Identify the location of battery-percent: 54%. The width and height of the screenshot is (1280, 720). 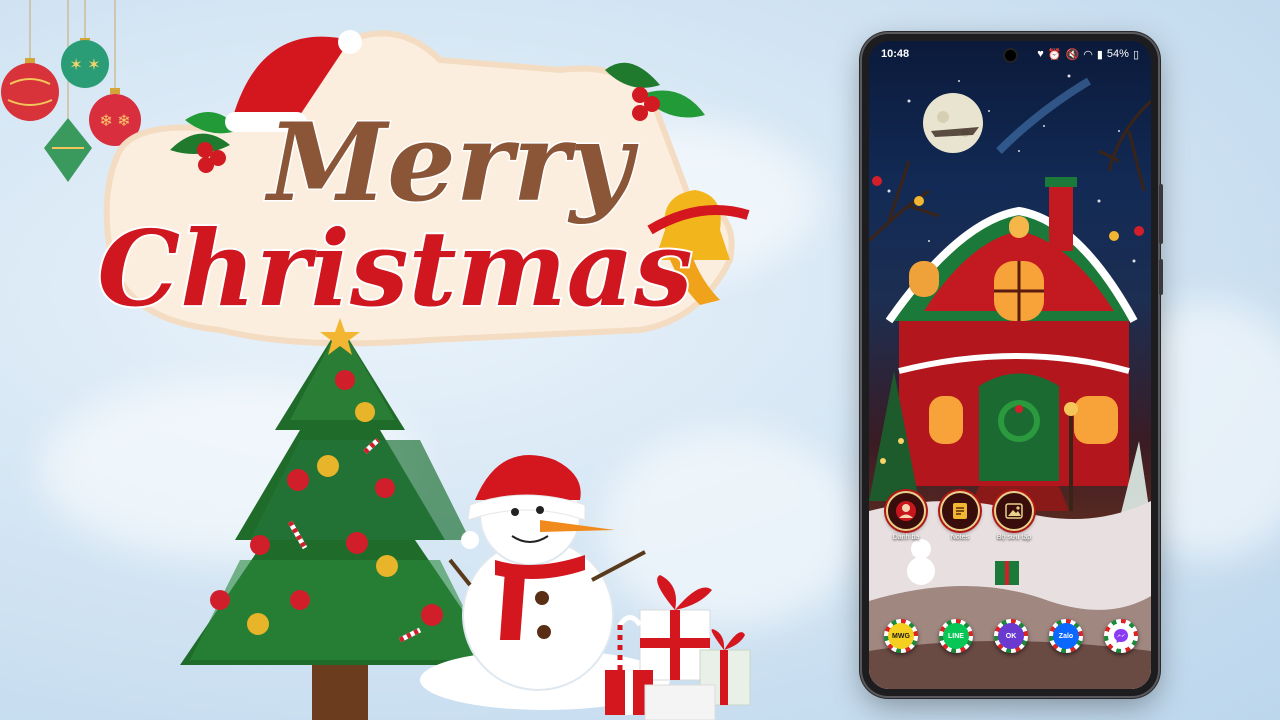
(1117, 54).